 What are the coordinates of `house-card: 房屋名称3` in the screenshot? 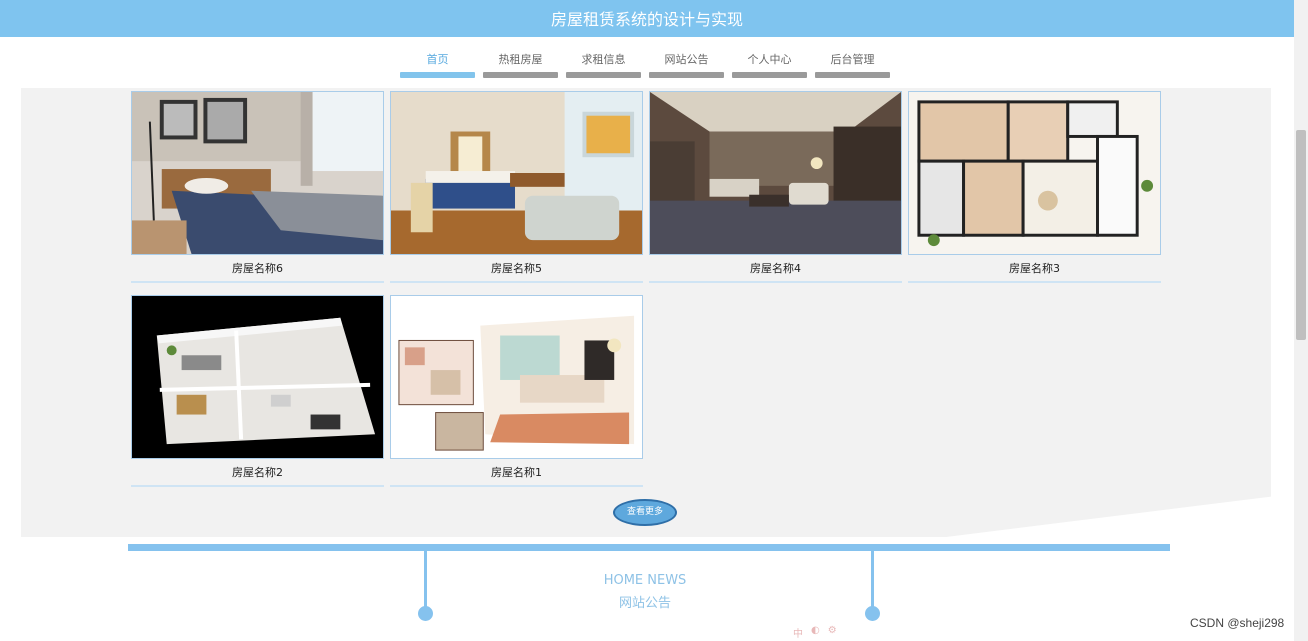 It's located at (1034, 187).